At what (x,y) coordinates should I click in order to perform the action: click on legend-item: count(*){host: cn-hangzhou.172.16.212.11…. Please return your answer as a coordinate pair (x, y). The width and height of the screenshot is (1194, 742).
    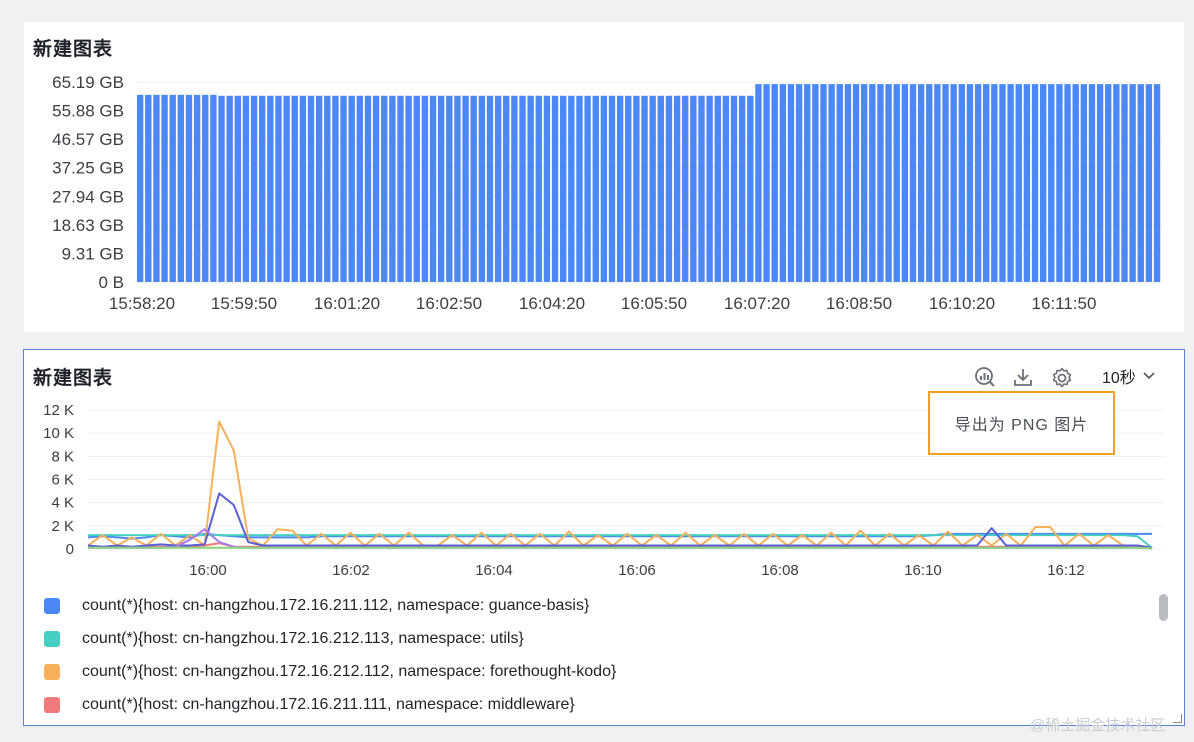
    Looking at the image, I should click on (284, 639).